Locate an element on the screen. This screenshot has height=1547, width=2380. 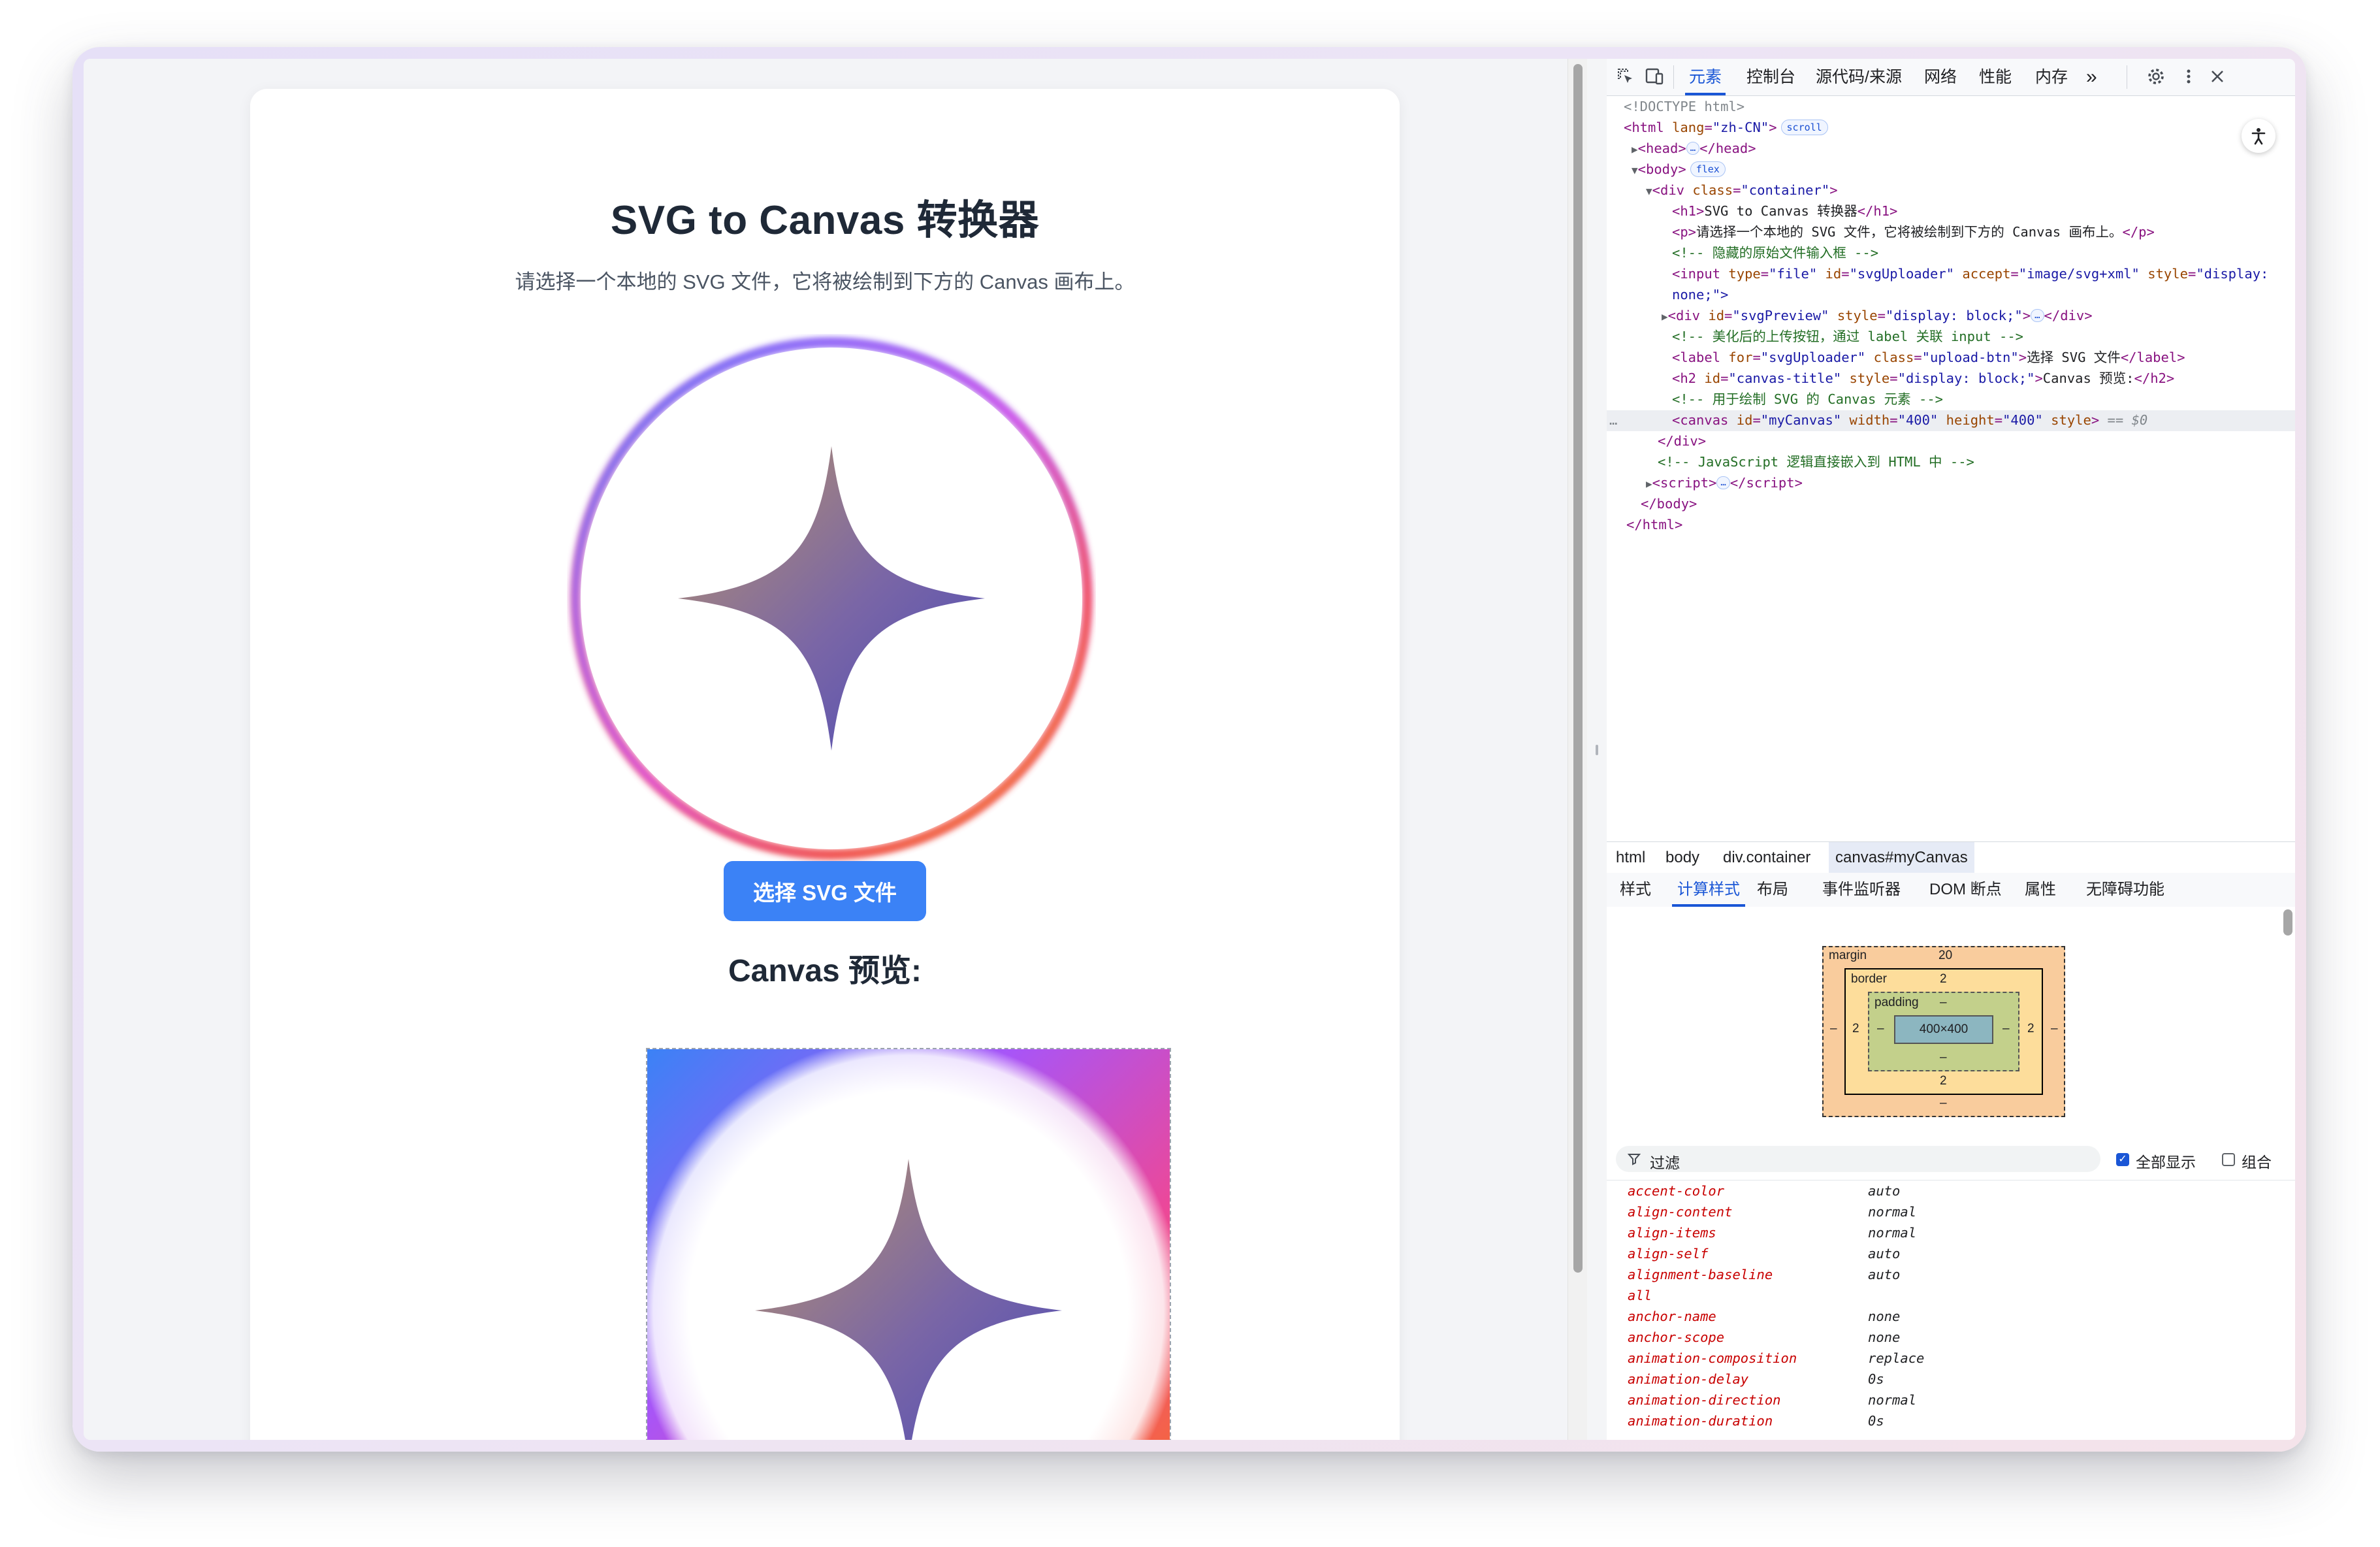
dom-body: ▼<body> flex is located at coordinates (1679, 169).